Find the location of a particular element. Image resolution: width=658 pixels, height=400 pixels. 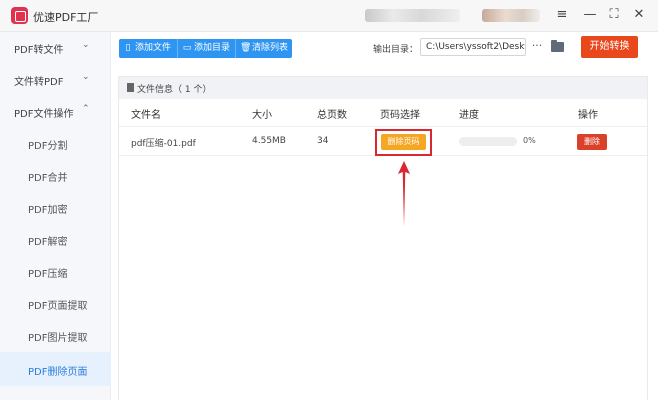

sidebar-item-label: PDF页面提取 is located at coordinates (58, 306).